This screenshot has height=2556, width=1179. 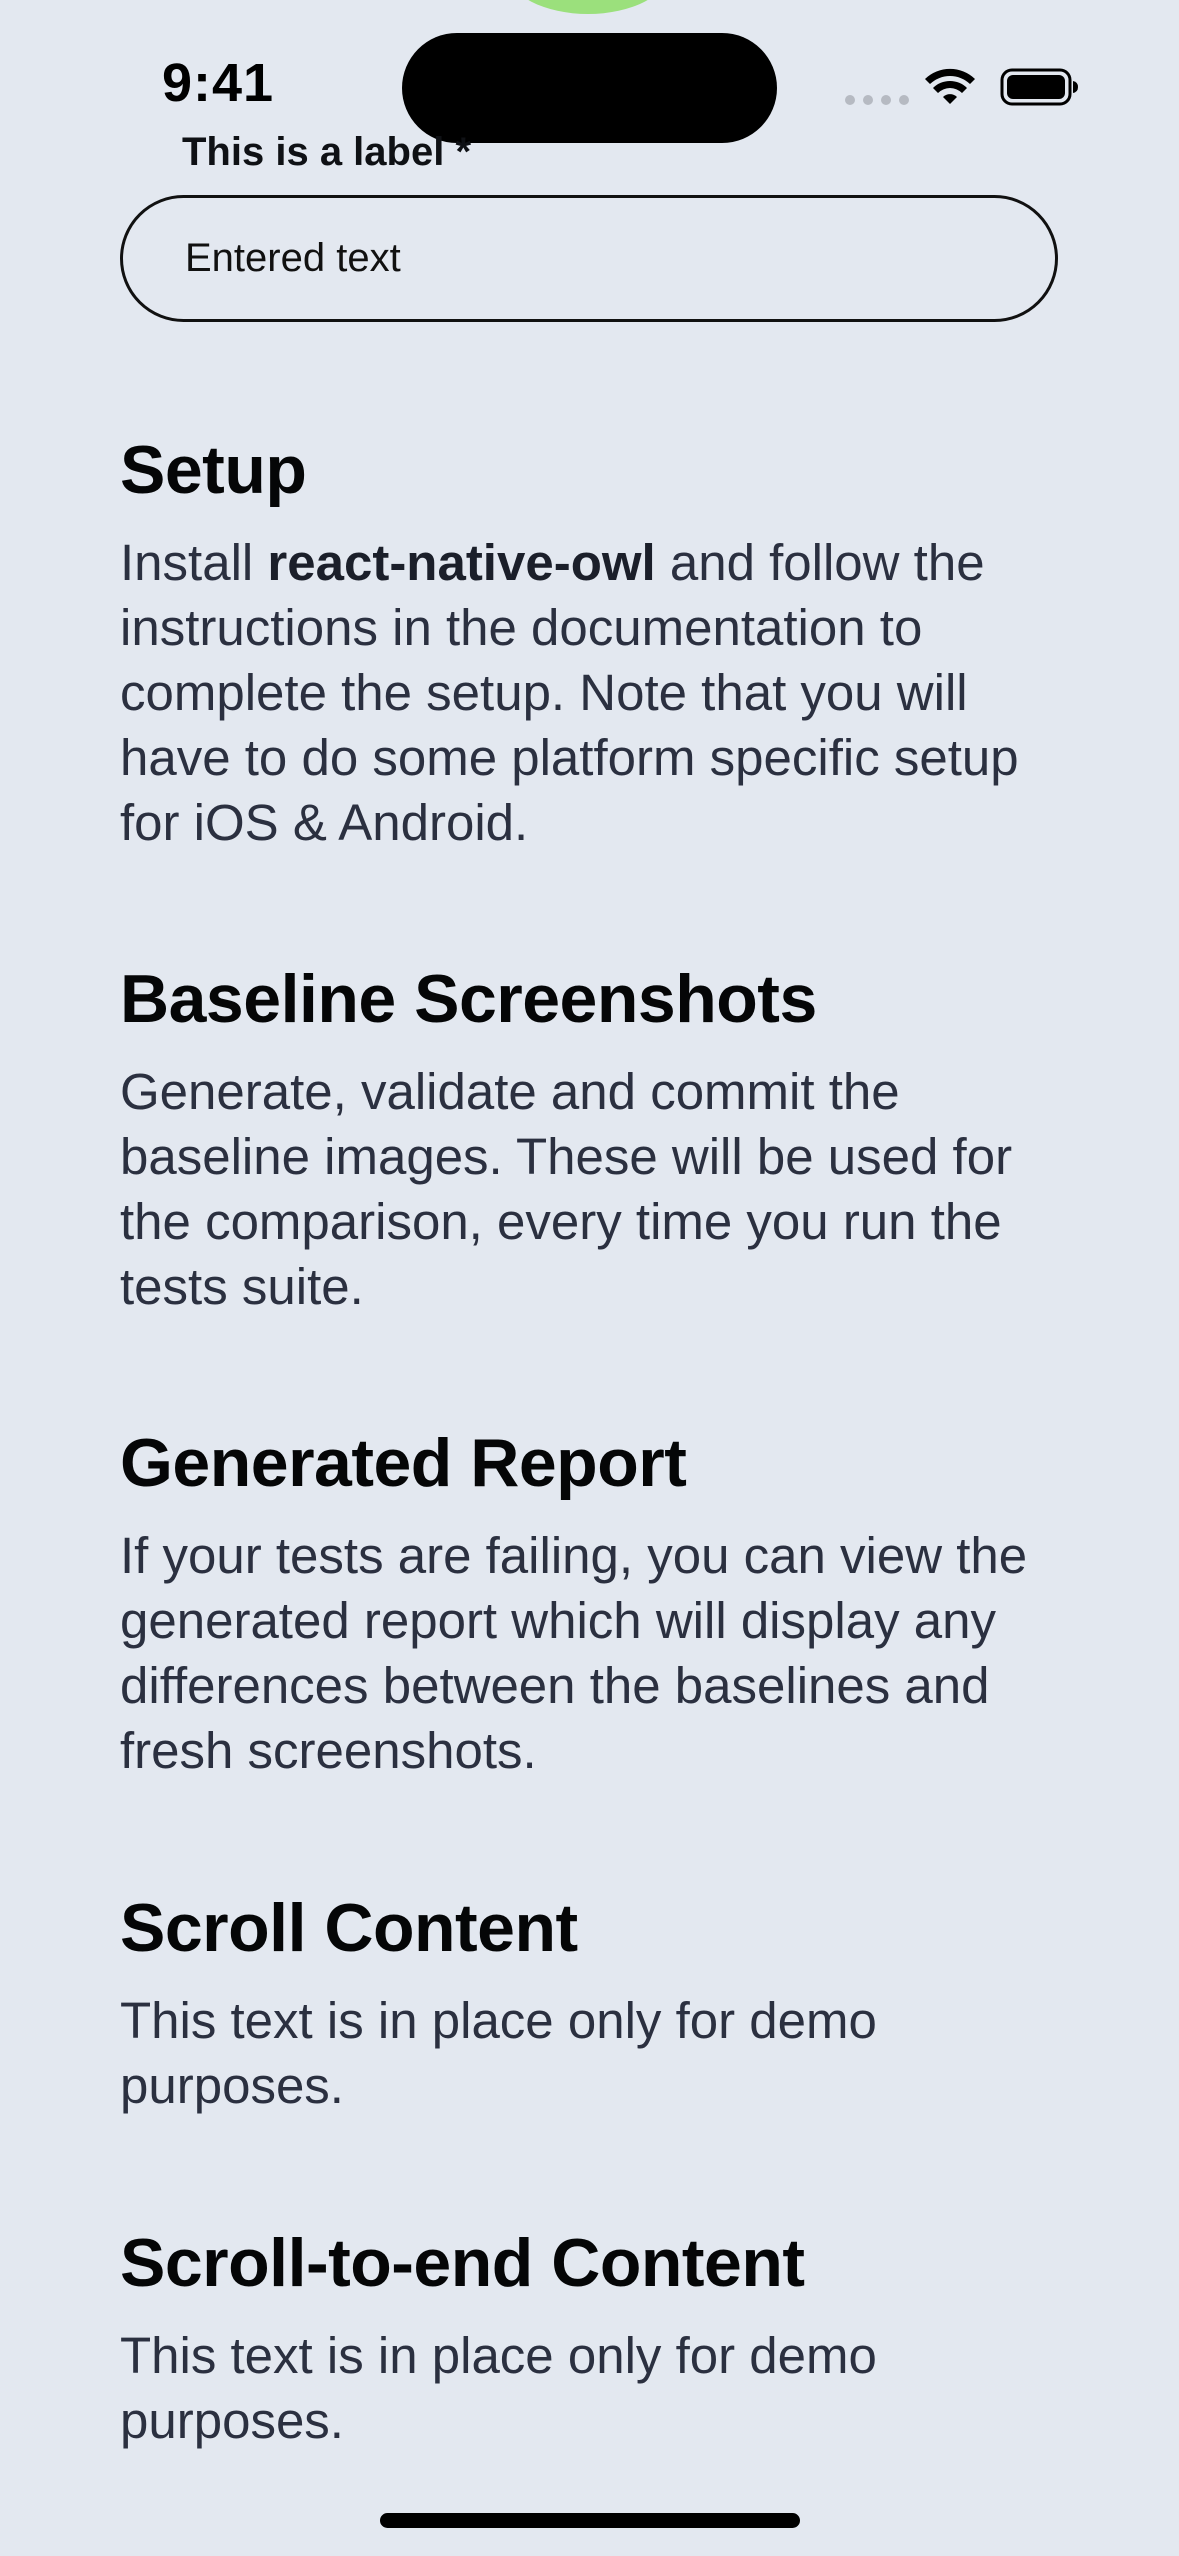 I want to click on input-value: Entered text, so click(x=293, y=258).